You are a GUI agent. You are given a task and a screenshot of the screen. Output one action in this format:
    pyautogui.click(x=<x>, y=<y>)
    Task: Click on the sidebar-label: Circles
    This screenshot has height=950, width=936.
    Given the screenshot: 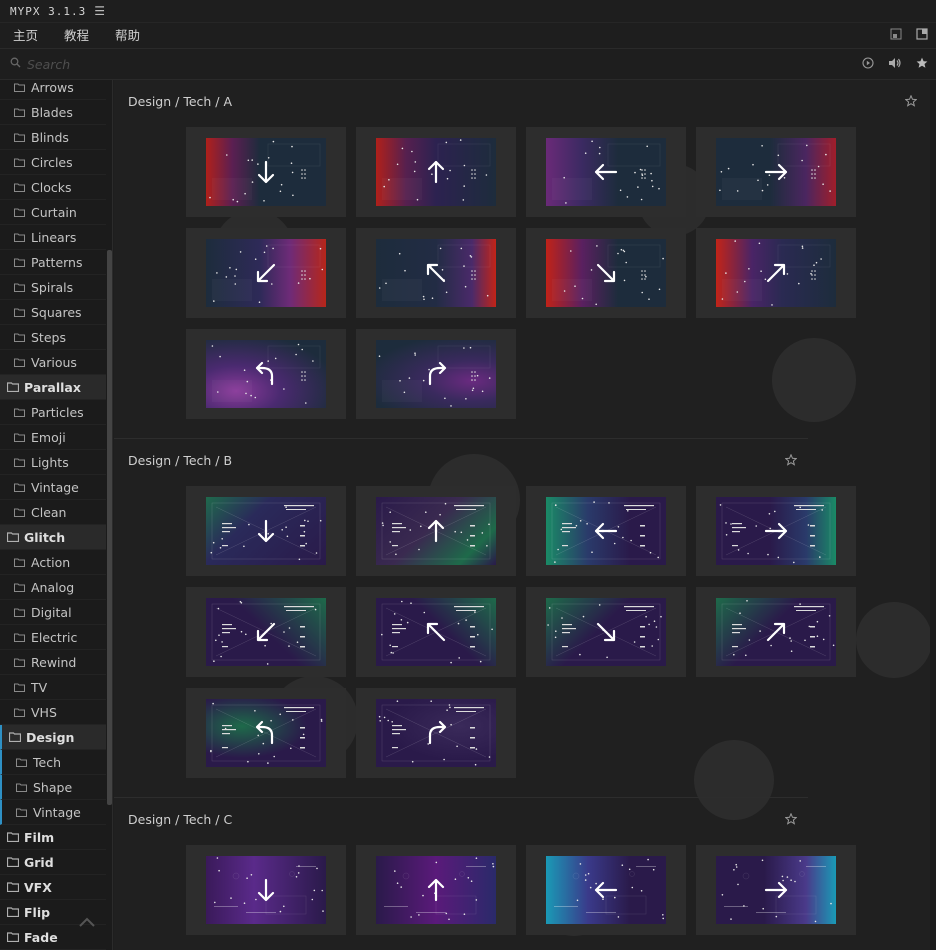 What is the action you would take?
    pyautogui.click(x=52, y=162)
    